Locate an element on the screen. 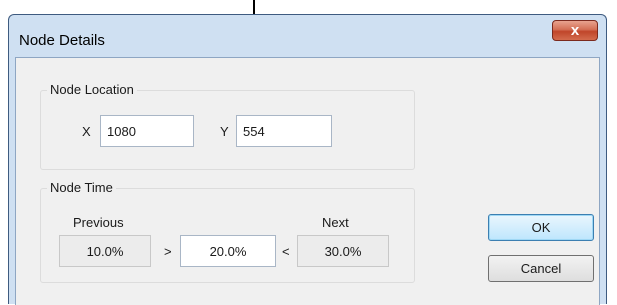  node-location-label: Node Location is located at coordinates (92, 89).